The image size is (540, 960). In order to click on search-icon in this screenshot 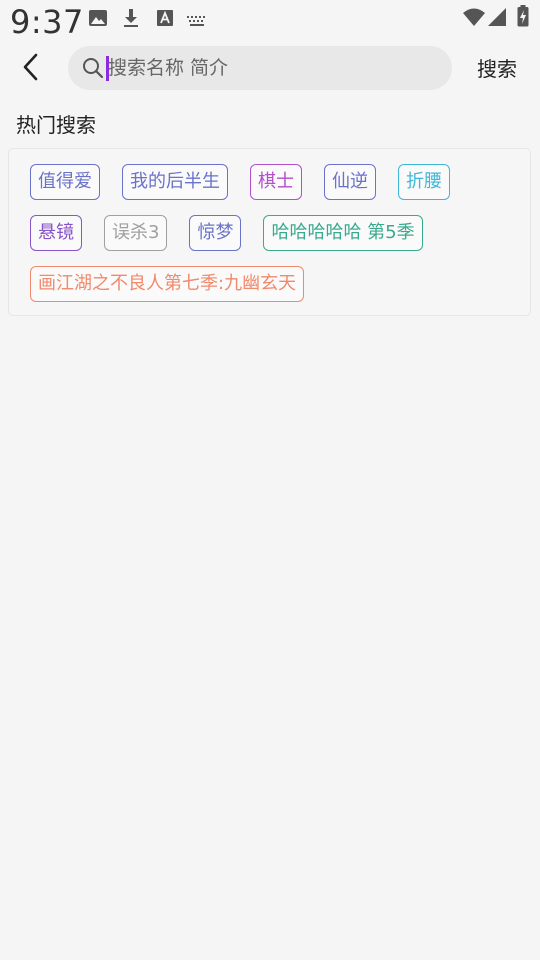, I will do `click(93, 70)`.